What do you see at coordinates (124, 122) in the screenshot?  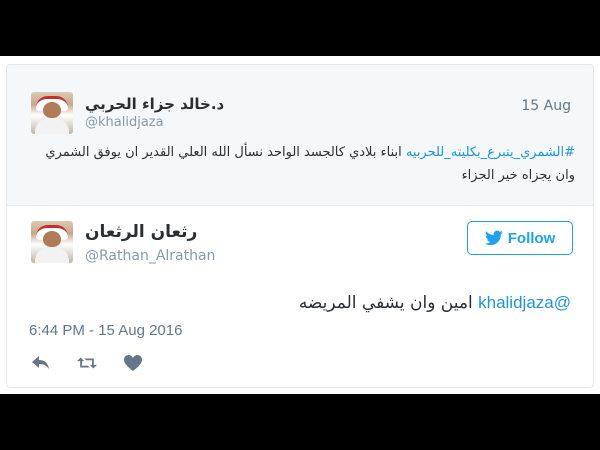 I see `parent-author-handle: @khalidjaza` at bounding box center [124, 122].